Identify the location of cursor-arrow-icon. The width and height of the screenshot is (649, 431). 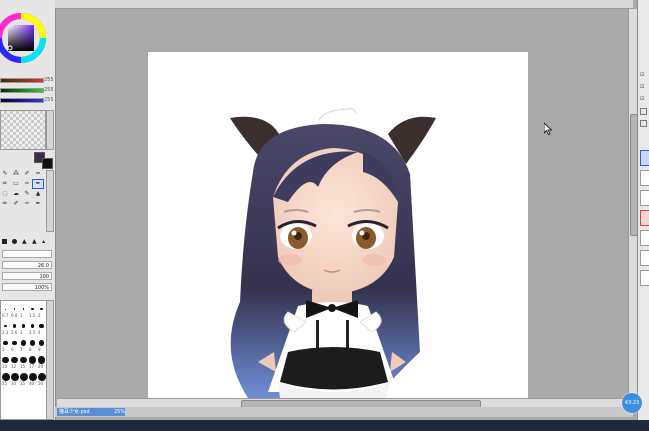
(548, 129).